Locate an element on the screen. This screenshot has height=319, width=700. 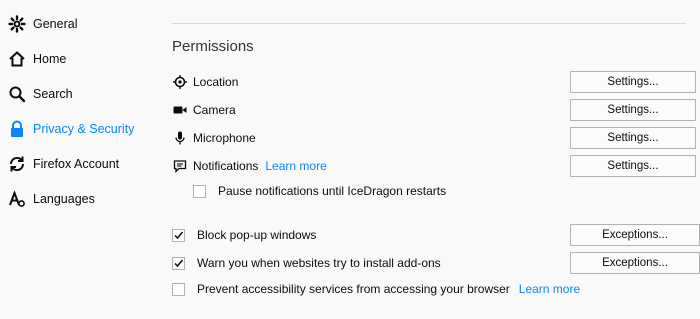
permission-label: Location is located at coordinates (216, 82).